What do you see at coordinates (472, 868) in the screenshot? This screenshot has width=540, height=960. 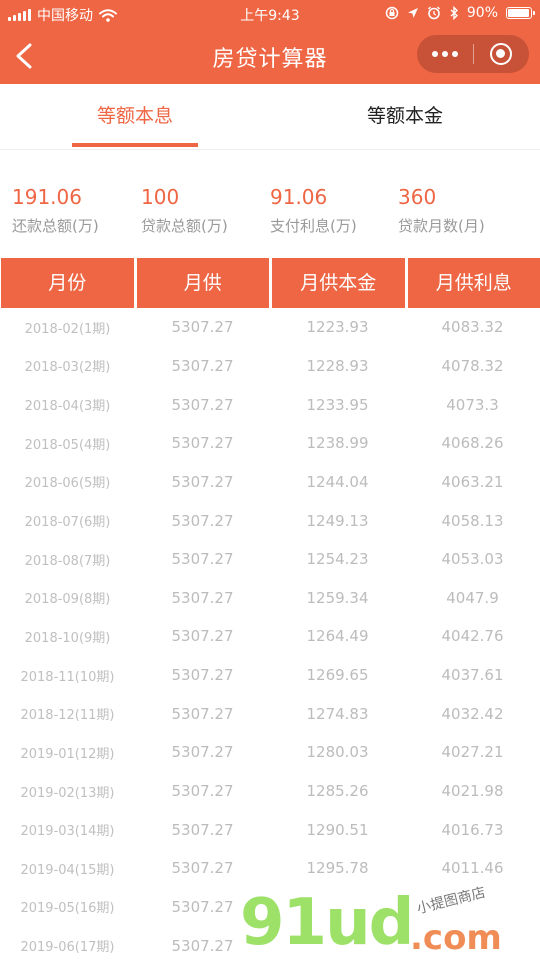 I see `cell-interest: 4011.46` at bounding box center [472, 868].